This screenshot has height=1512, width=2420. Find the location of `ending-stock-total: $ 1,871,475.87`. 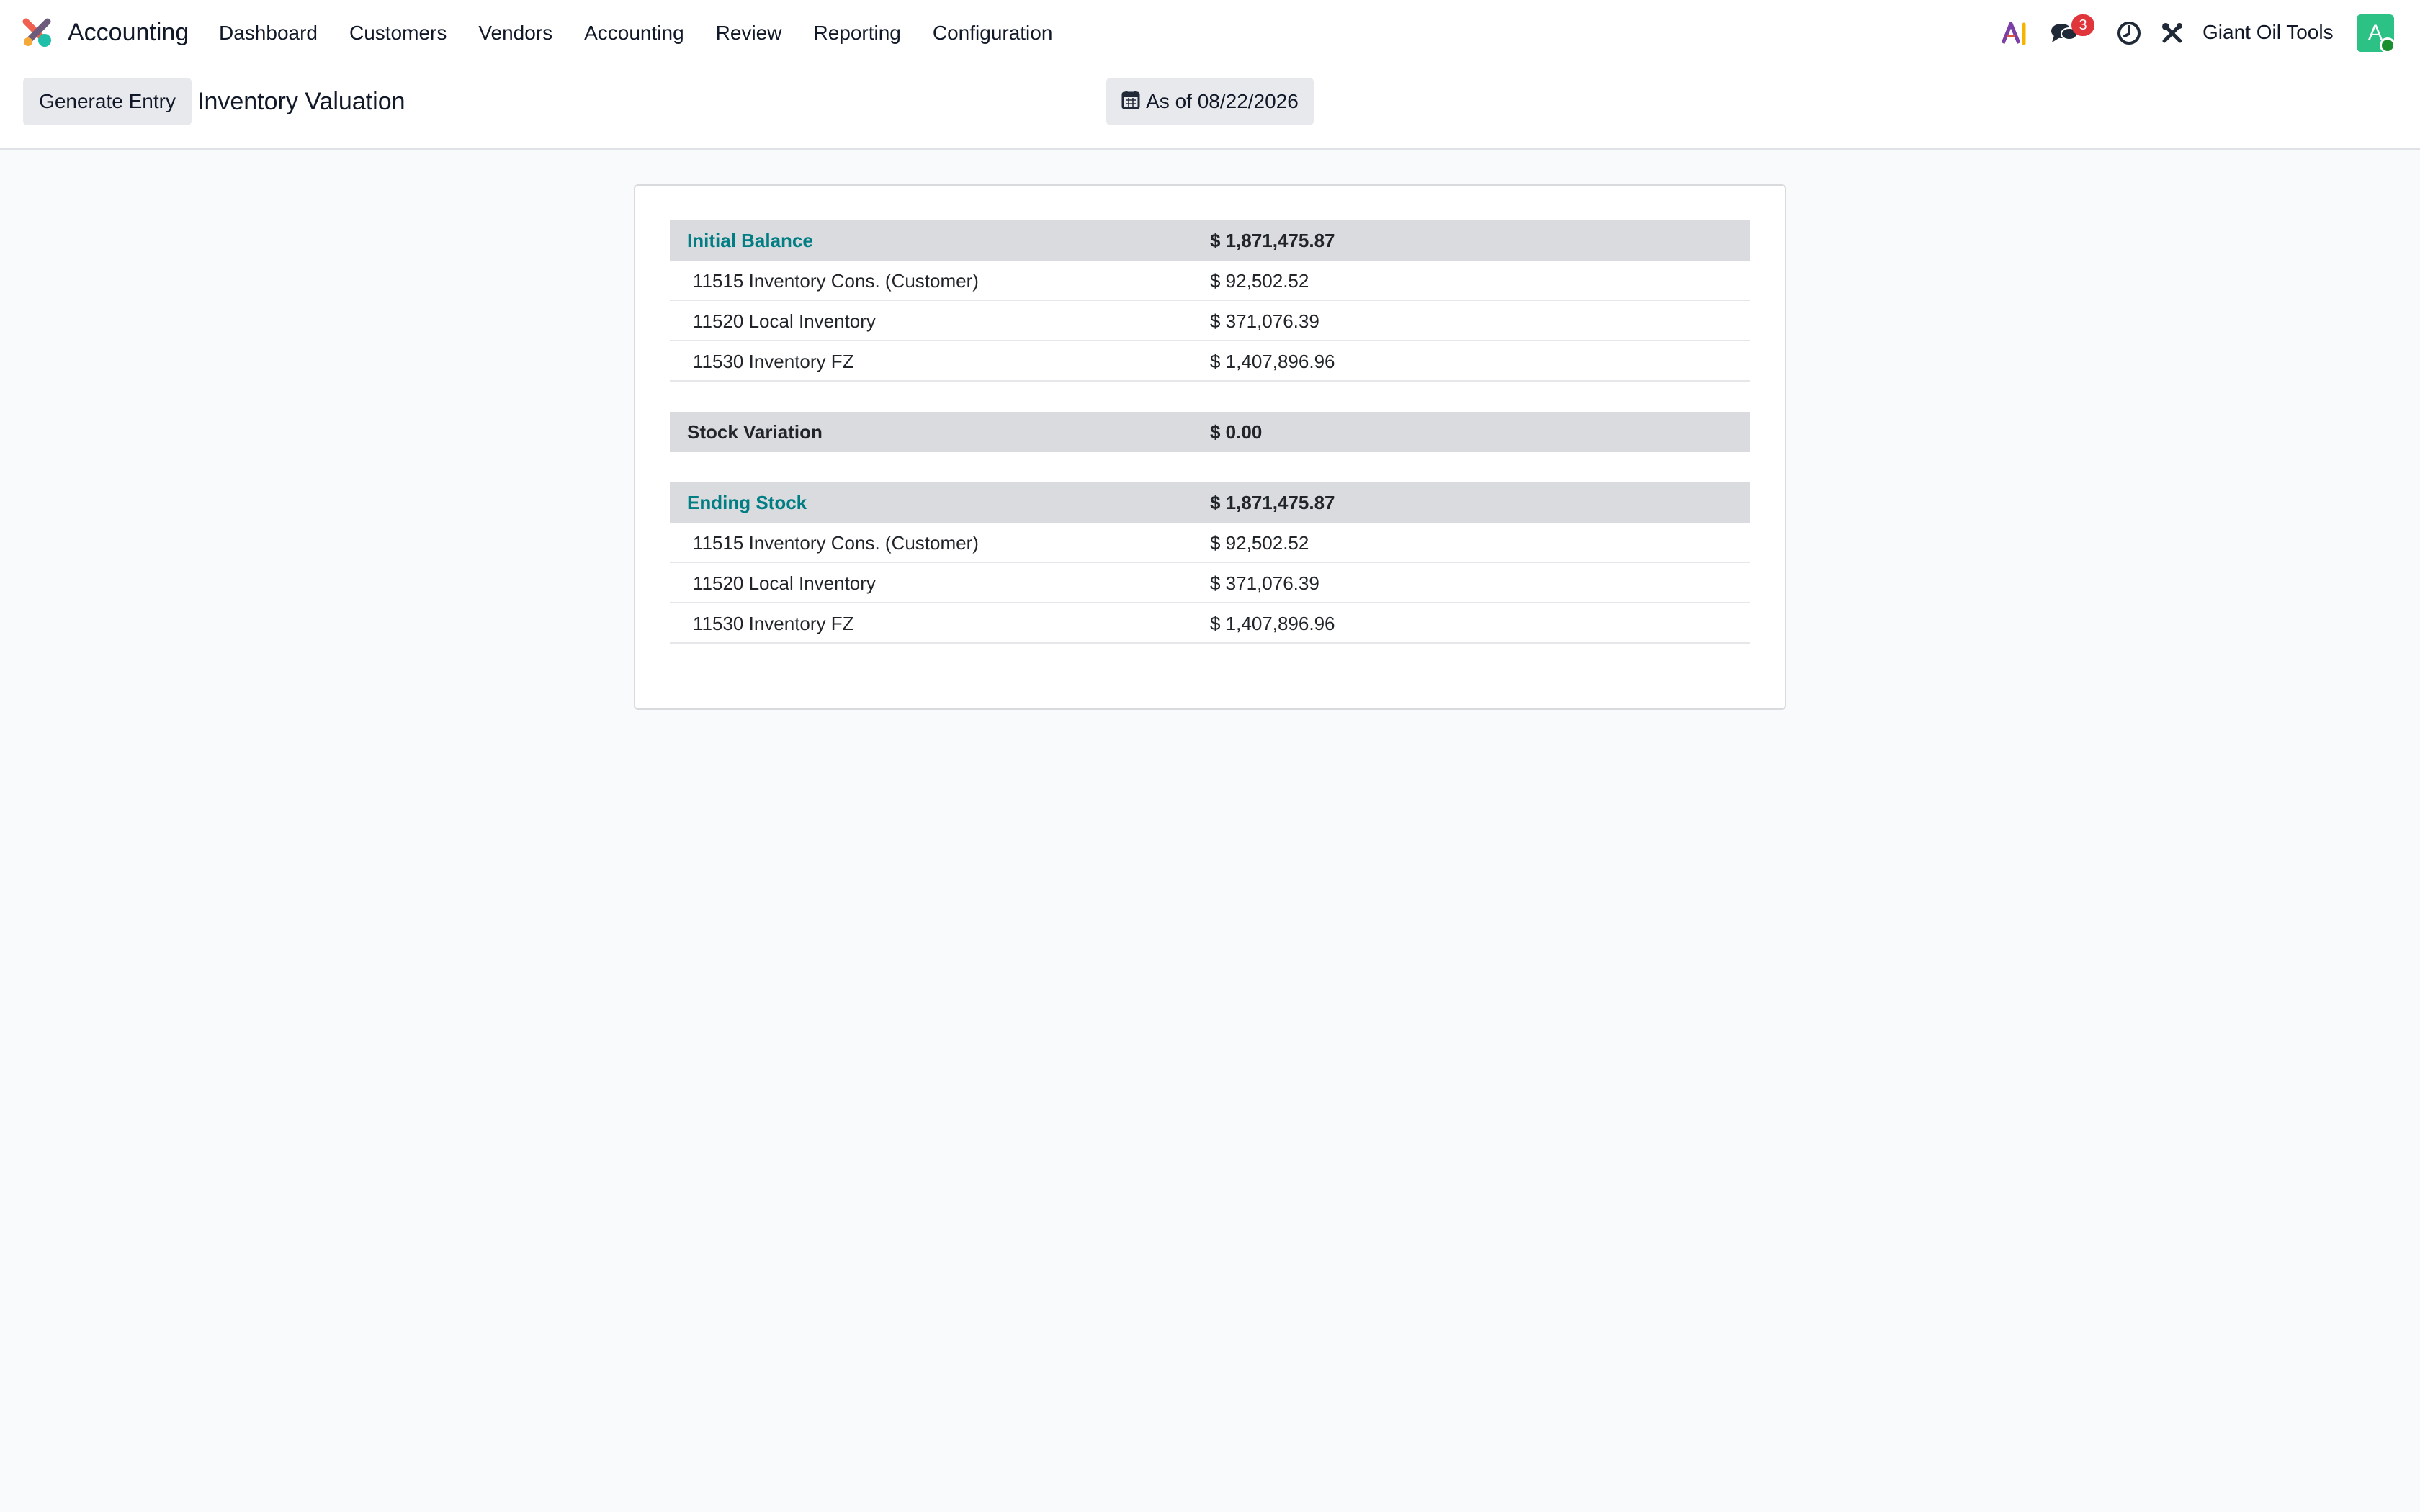

ending-stock-total: $ 1,871,475.87 is located at coordinates (1272, 502).